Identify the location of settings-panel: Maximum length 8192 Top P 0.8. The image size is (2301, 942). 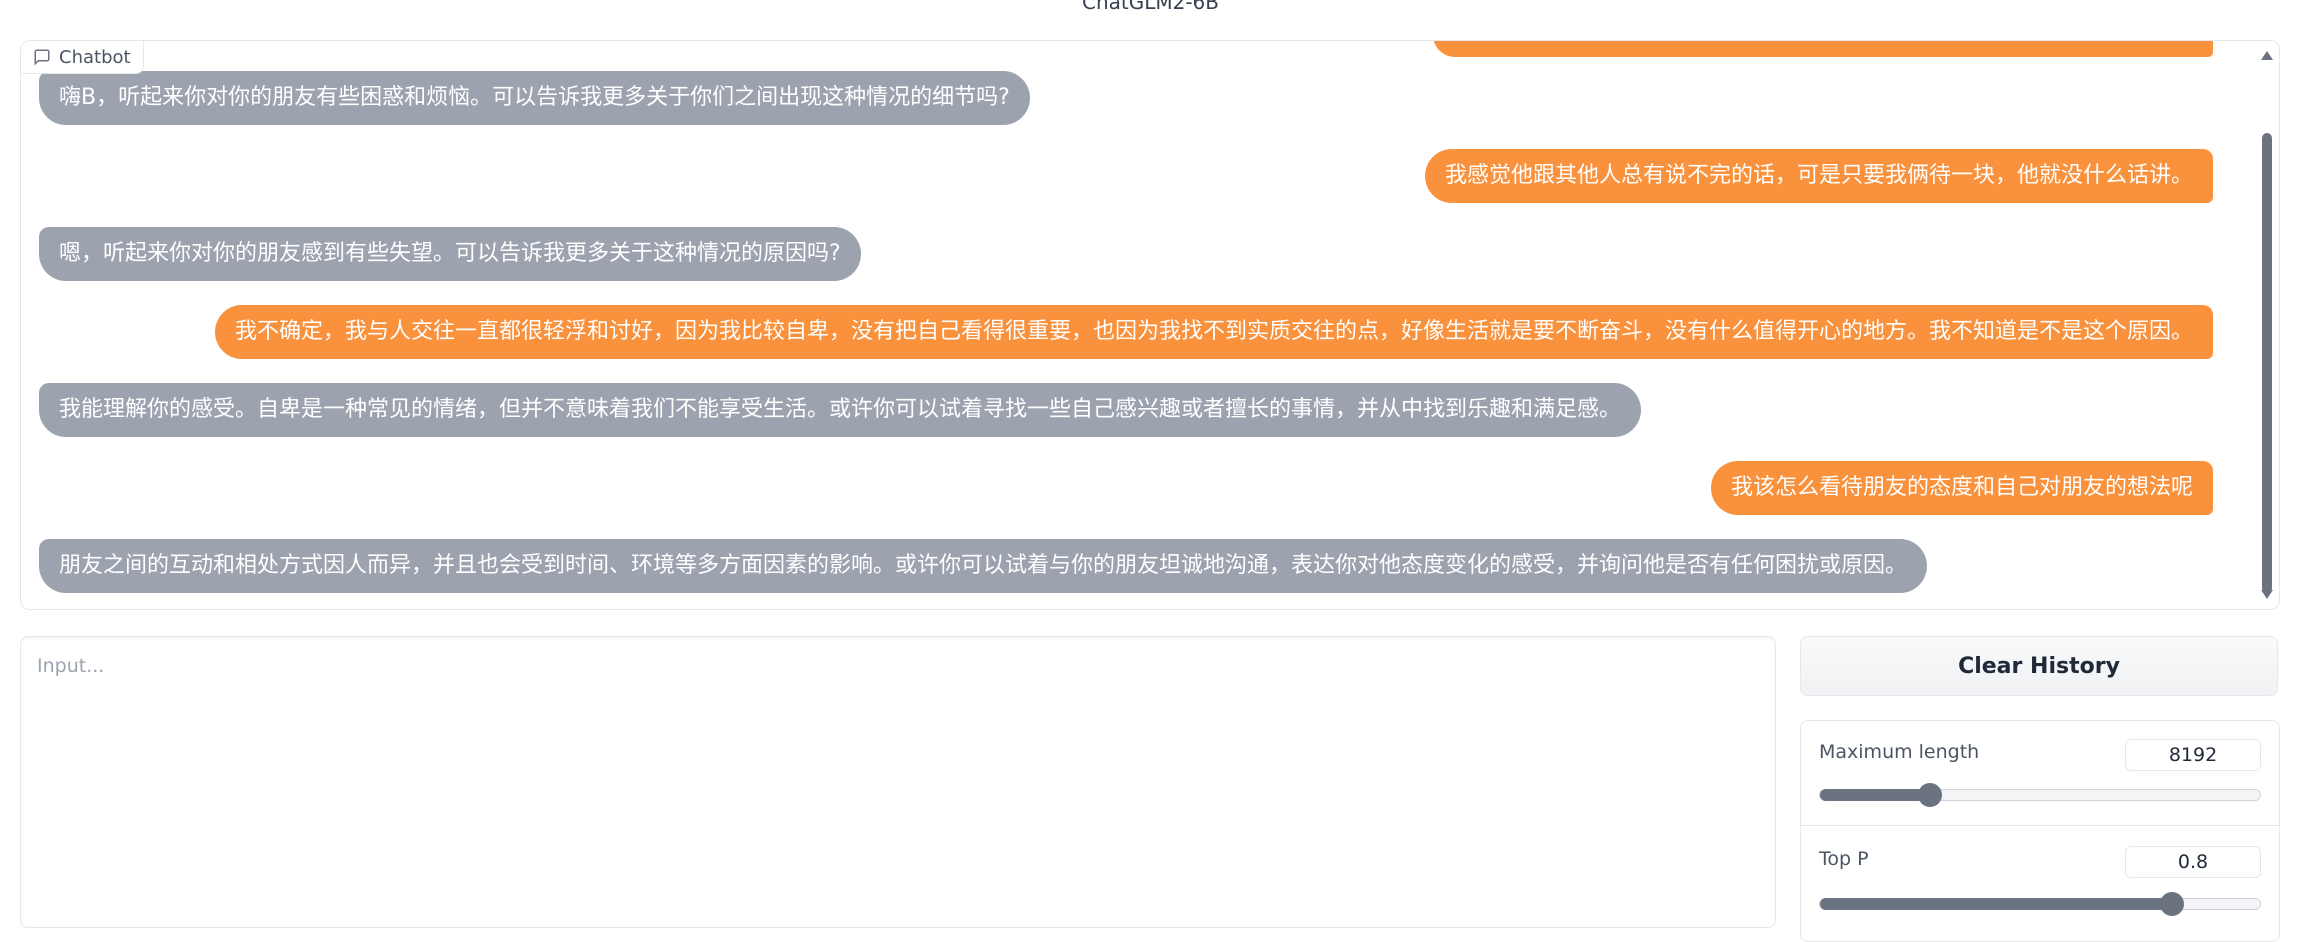
(2040, 831).